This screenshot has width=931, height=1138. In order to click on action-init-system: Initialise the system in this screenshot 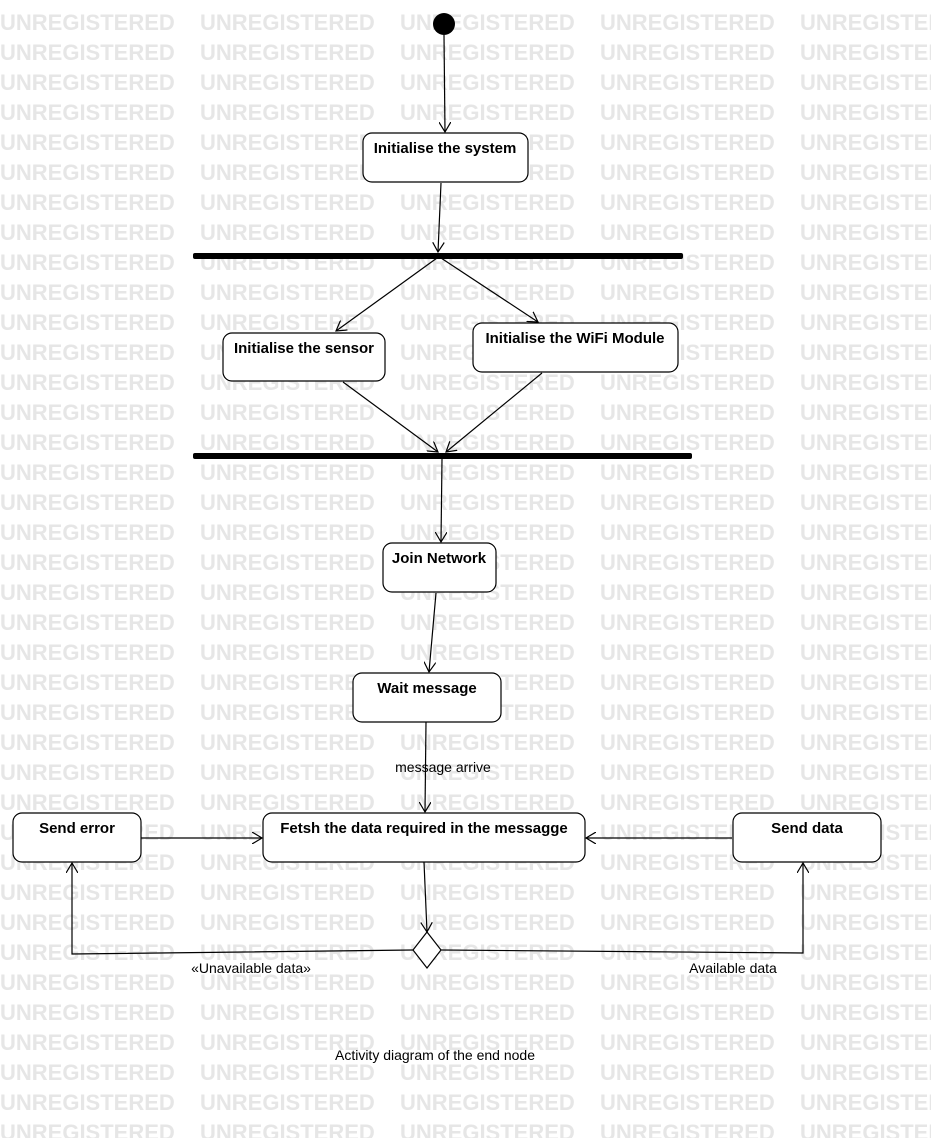, I will do `click(445, 157)`.